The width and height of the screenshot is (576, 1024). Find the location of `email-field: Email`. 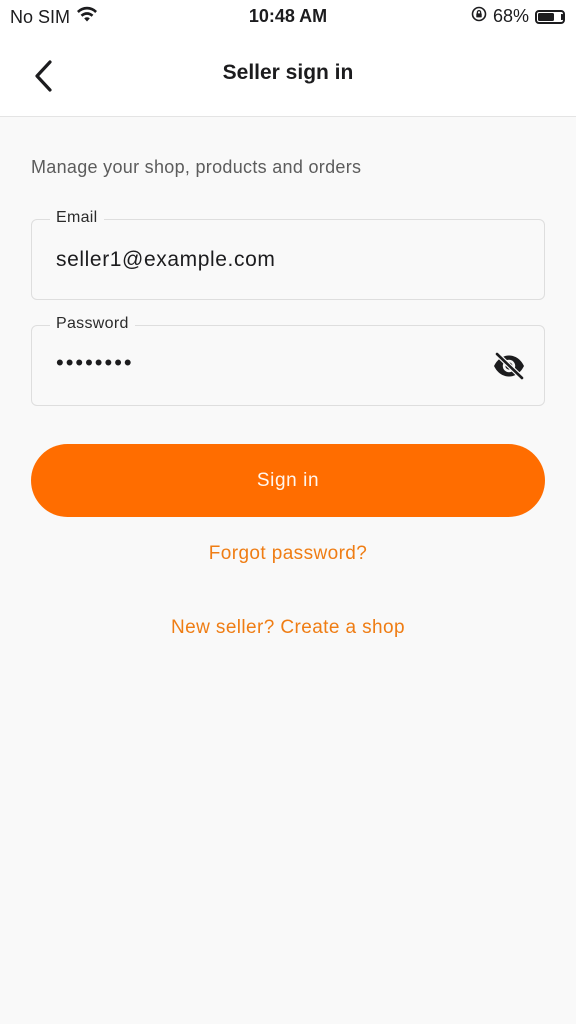

email-field: Email is located at coordinates (288, 254).